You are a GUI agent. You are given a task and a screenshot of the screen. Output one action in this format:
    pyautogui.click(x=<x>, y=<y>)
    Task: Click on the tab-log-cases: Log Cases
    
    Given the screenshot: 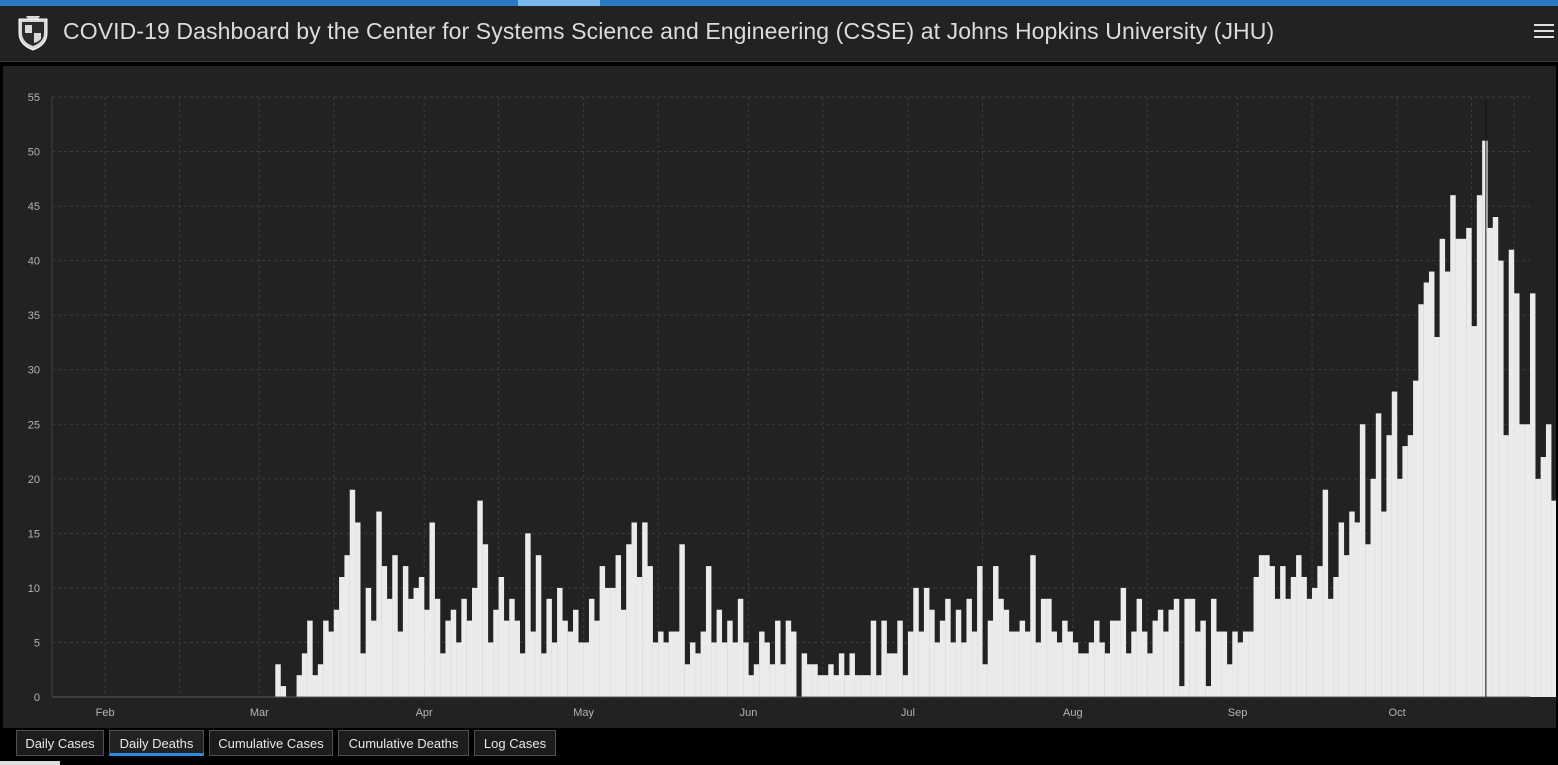 What is the action you would take?
    pyautogui.click(x=515, y=743)
    